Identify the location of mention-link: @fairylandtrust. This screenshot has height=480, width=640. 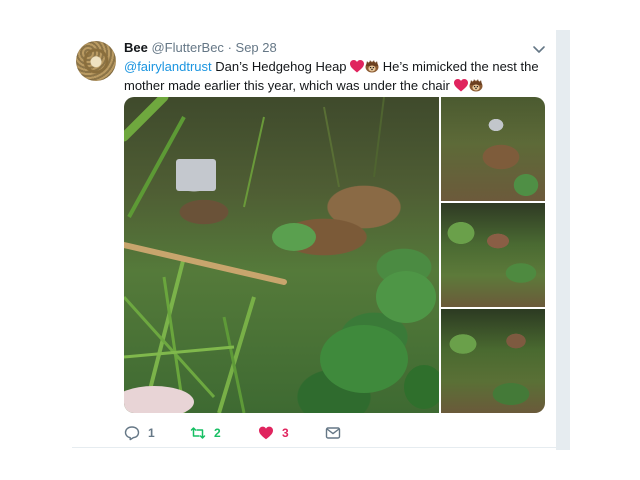
(168, 66).